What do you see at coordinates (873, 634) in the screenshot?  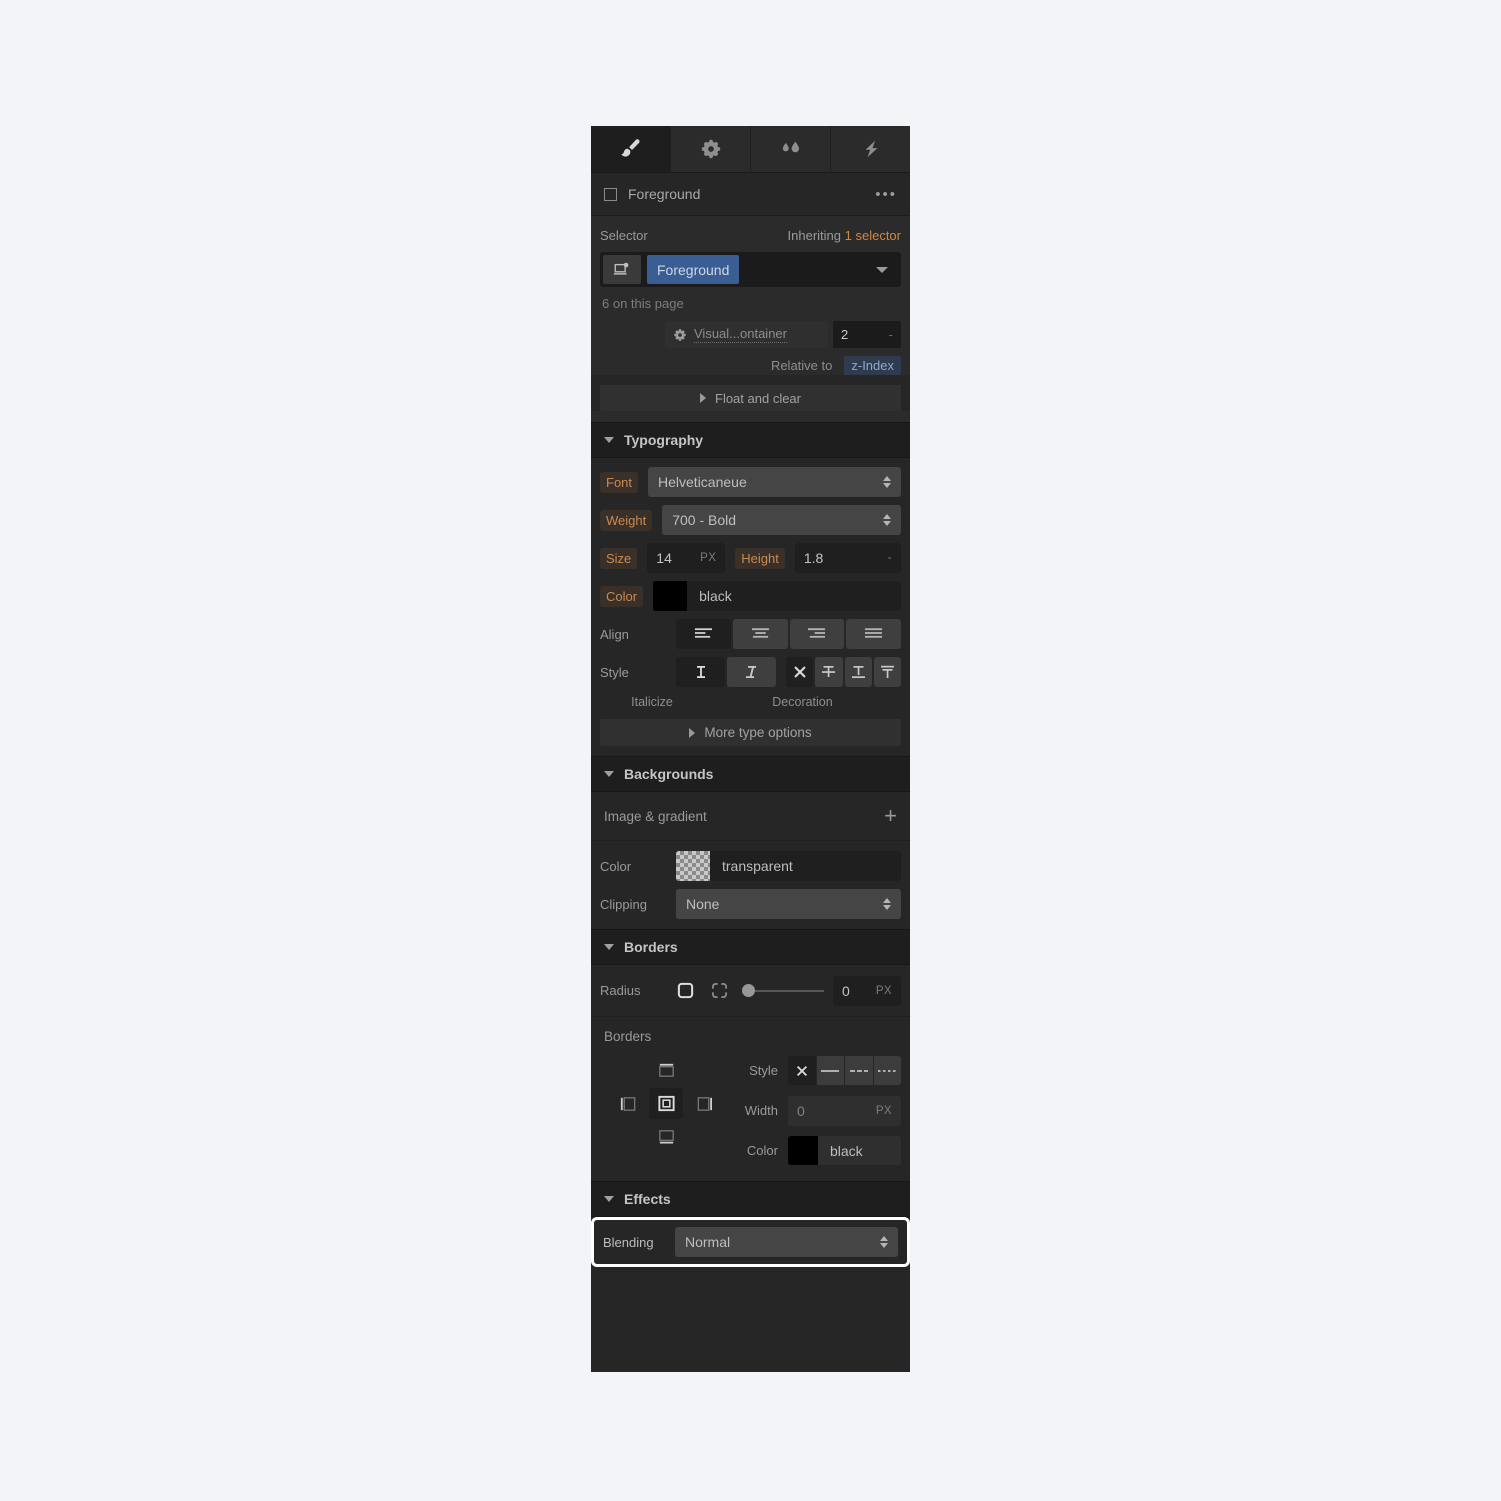 I see `align-justify-button` at bounding box center [873, 634].